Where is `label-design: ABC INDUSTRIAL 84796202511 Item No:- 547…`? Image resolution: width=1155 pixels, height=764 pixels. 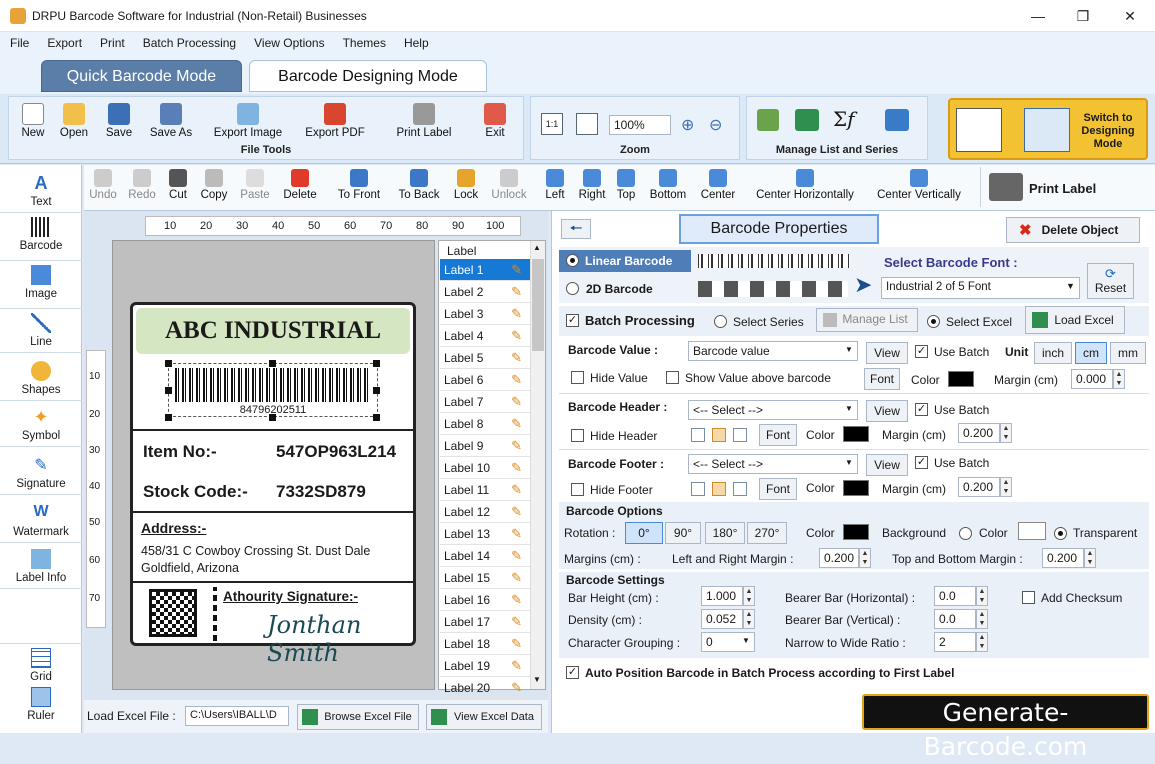 label-design: ABC INDUSTRIAL 84796202511 Item No:- 547… is located at coordinates (273, 484).